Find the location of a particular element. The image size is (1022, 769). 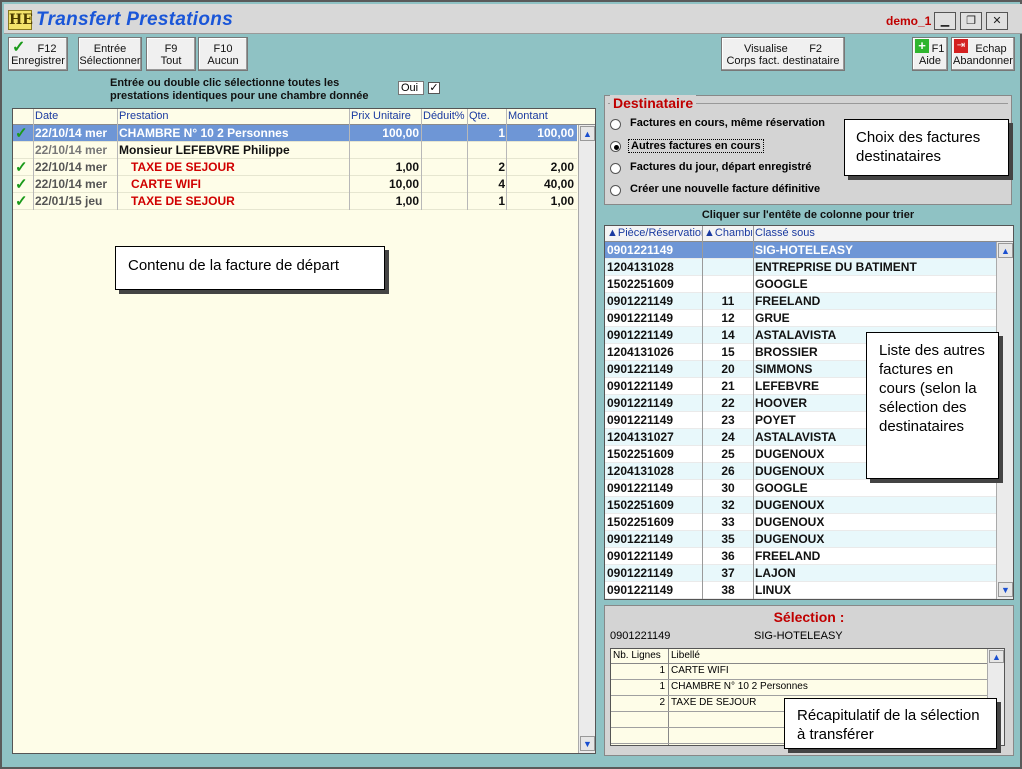

window-title: Transfert Prestations is located at coordinates (135, 19).